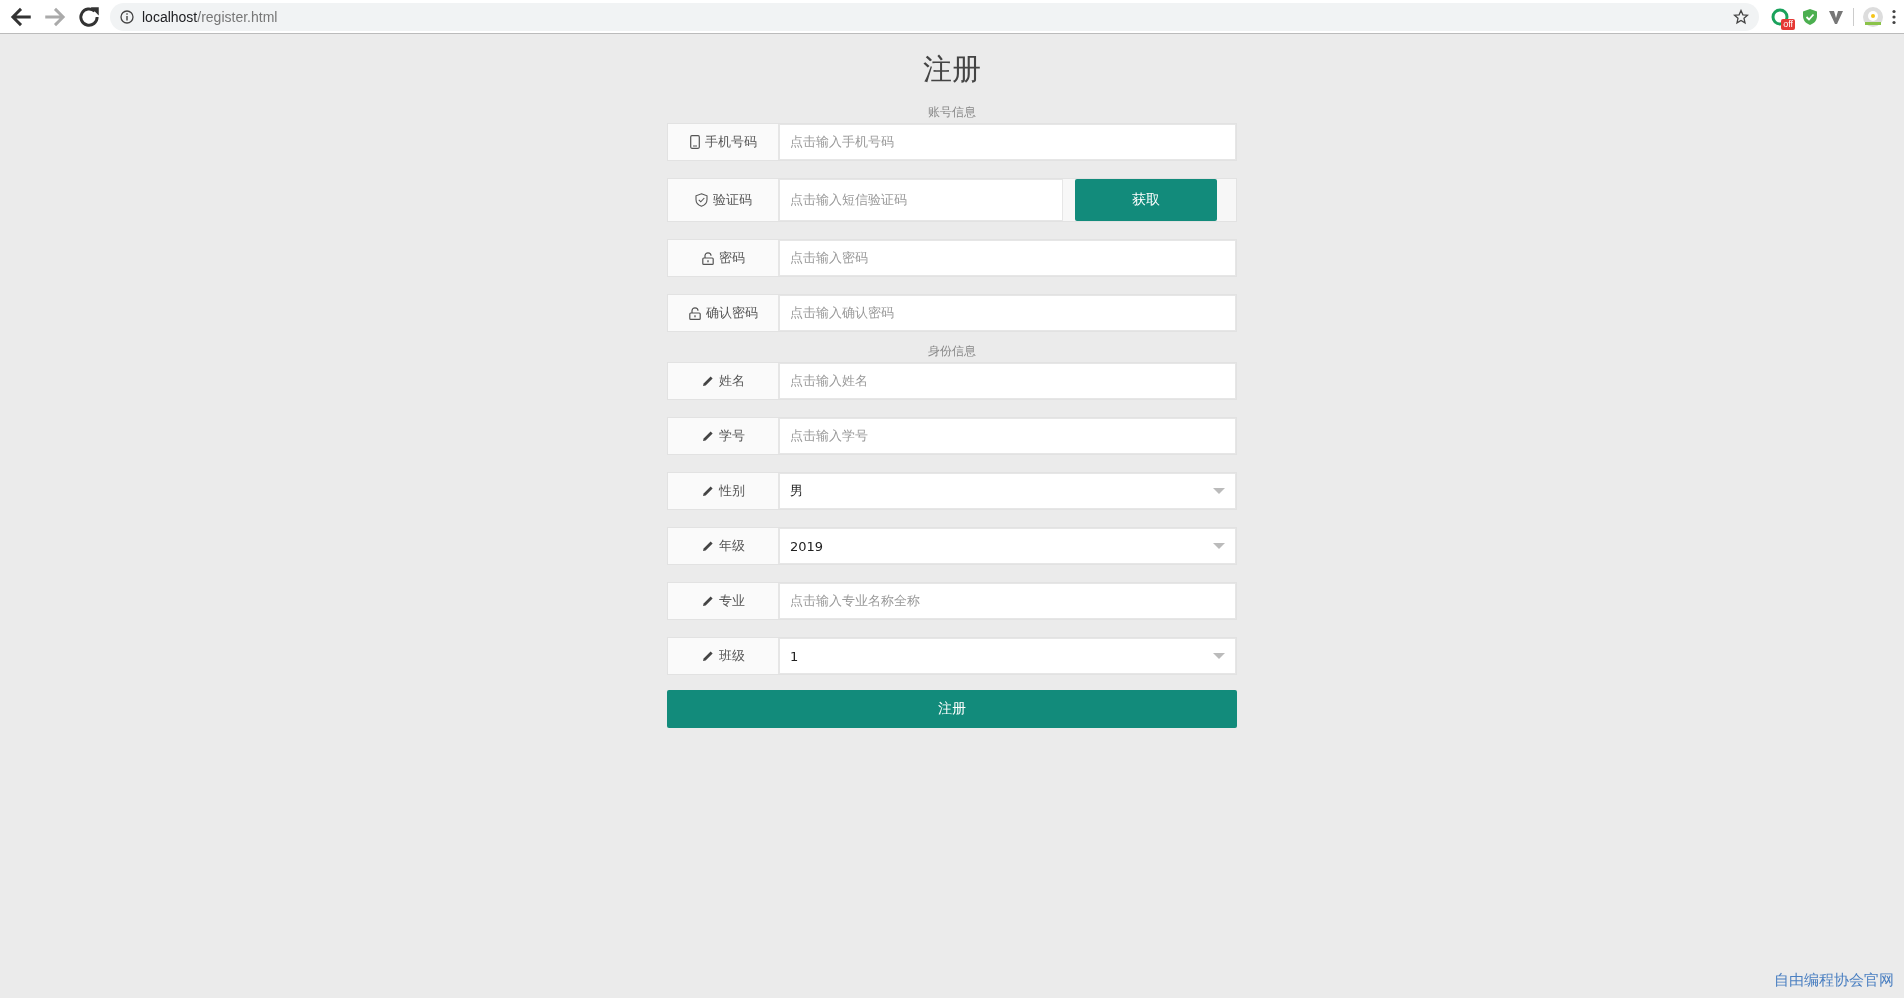  Describe the element at coordinates (1007, 381) in the screenshot. I see `input-field: 点击输入姓名` at that location.